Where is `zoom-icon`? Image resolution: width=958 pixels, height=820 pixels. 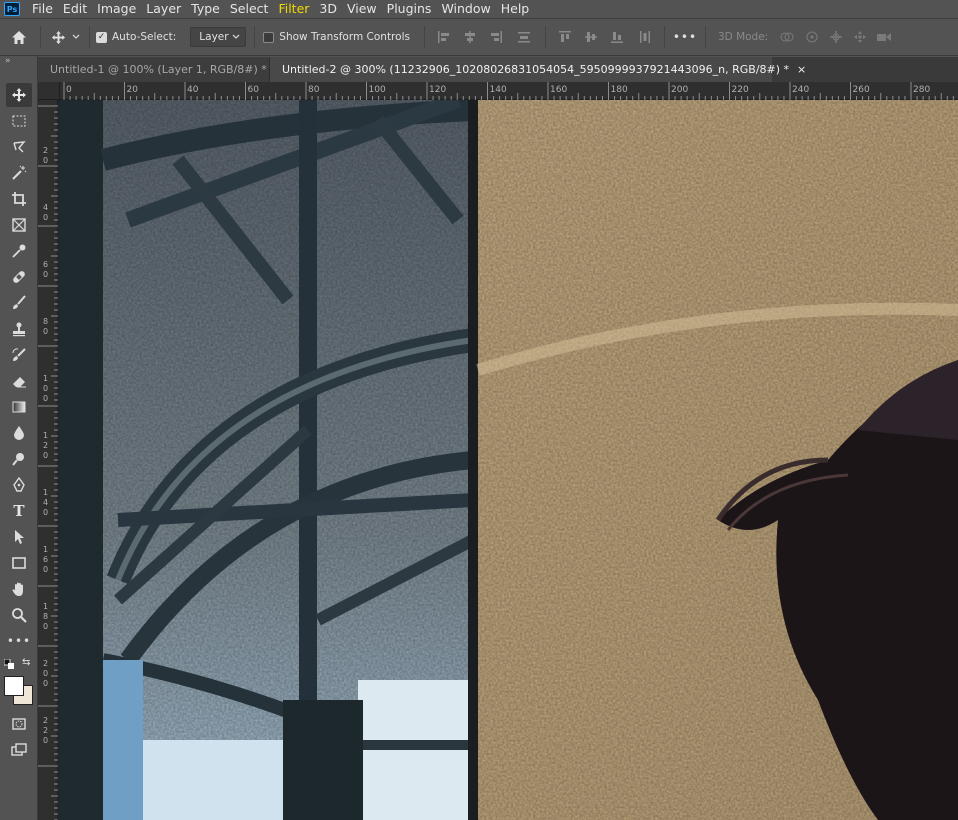
zoom-icon is located at coordinates (19, 615).